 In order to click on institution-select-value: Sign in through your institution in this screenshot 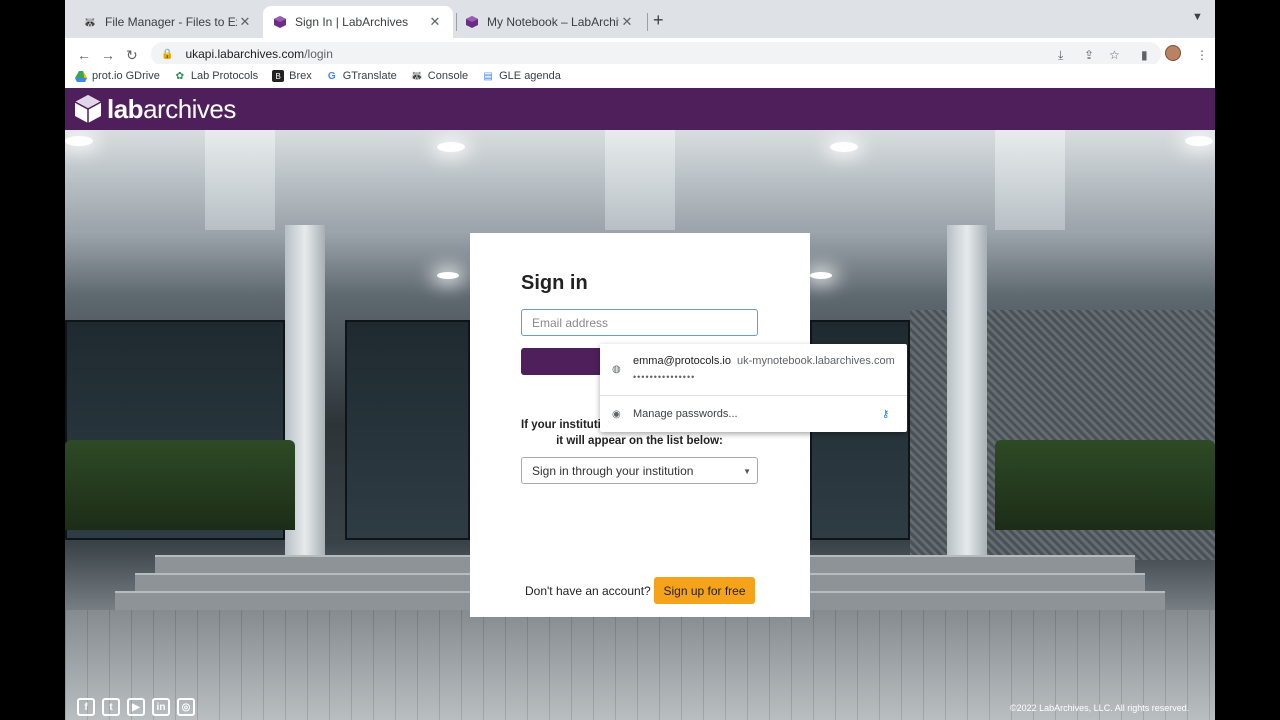, I will do `click(613, 470)`.